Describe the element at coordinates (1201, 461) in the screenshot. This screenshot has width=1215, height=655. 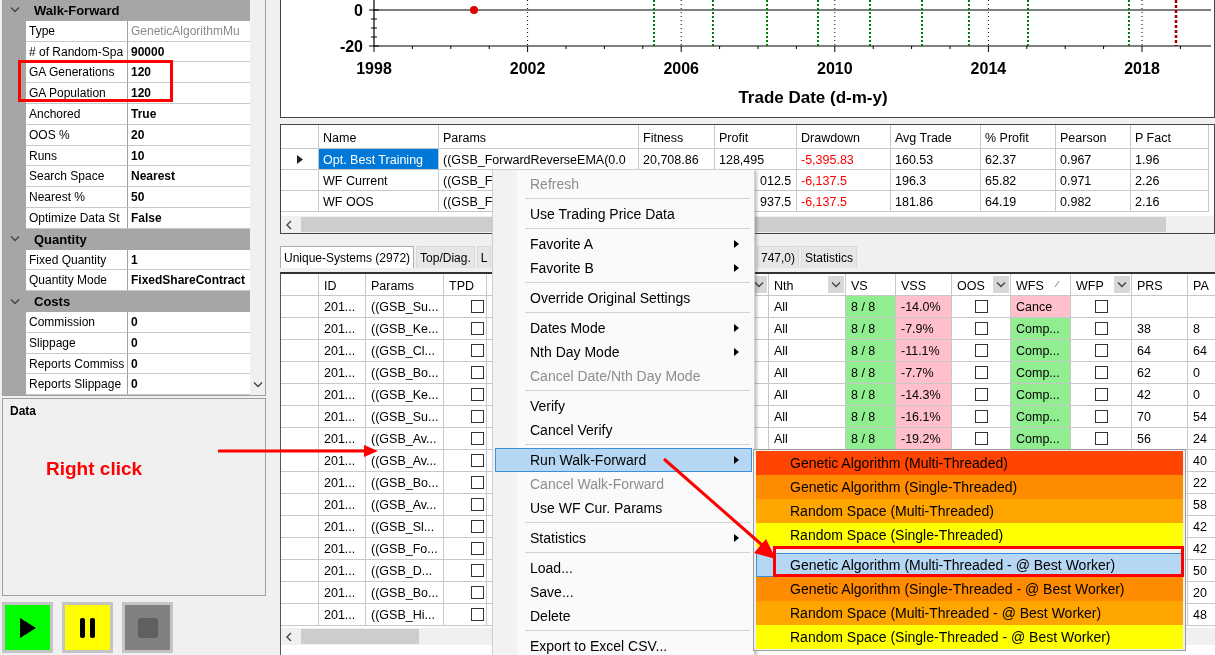
I see `table-cell: 40` at that location.